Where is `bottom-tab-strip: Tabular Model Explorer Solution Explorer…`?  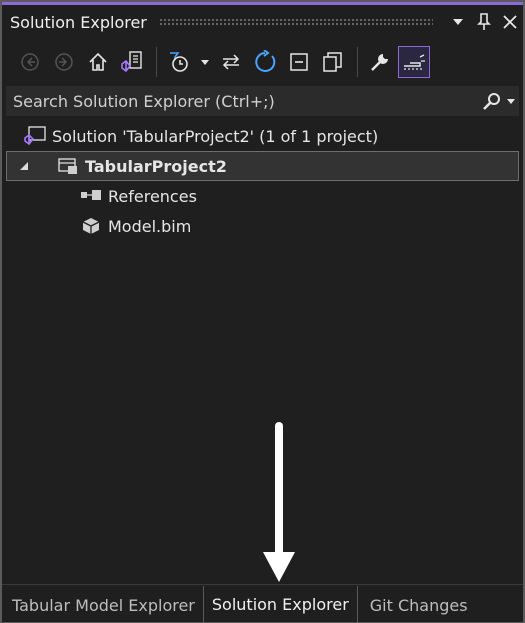
bottom-tab-strip: Tabular Model Explorer Solution Explorer… is located at coordinates (262, 603).